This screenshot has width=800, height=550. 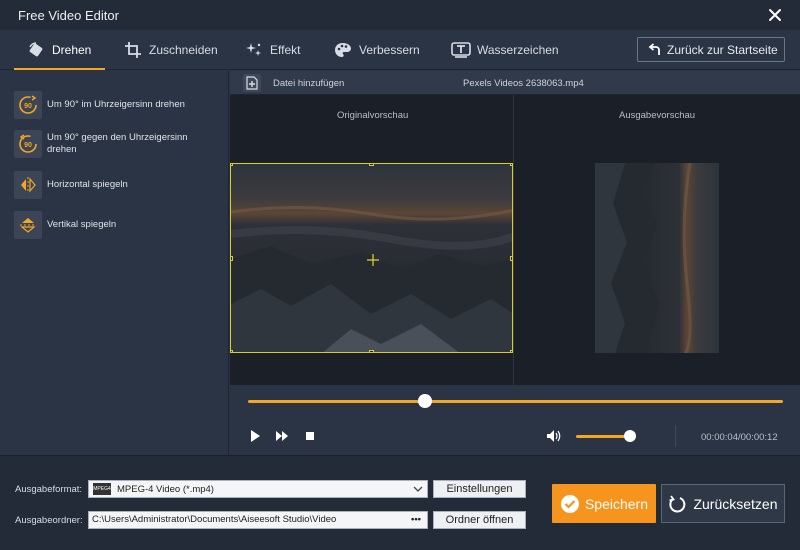 What do you see at coordinates (82, 224) in the screenshot?
I see `flip-vertical-label: Vertikal spiegeln` at bounding box center [82, 224].